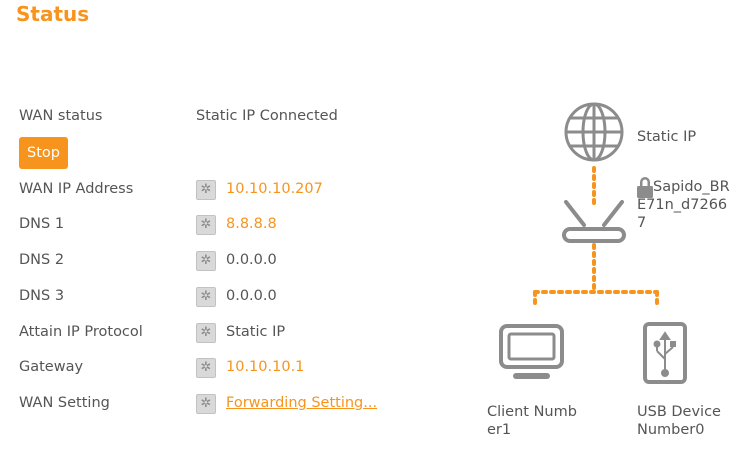 The width and height of the screenshot is (753, 454). What do you see at coordinates (61, 116) in the screenshot?
I see `wan-status-label: WAN status` at bounding box center [61, 116].